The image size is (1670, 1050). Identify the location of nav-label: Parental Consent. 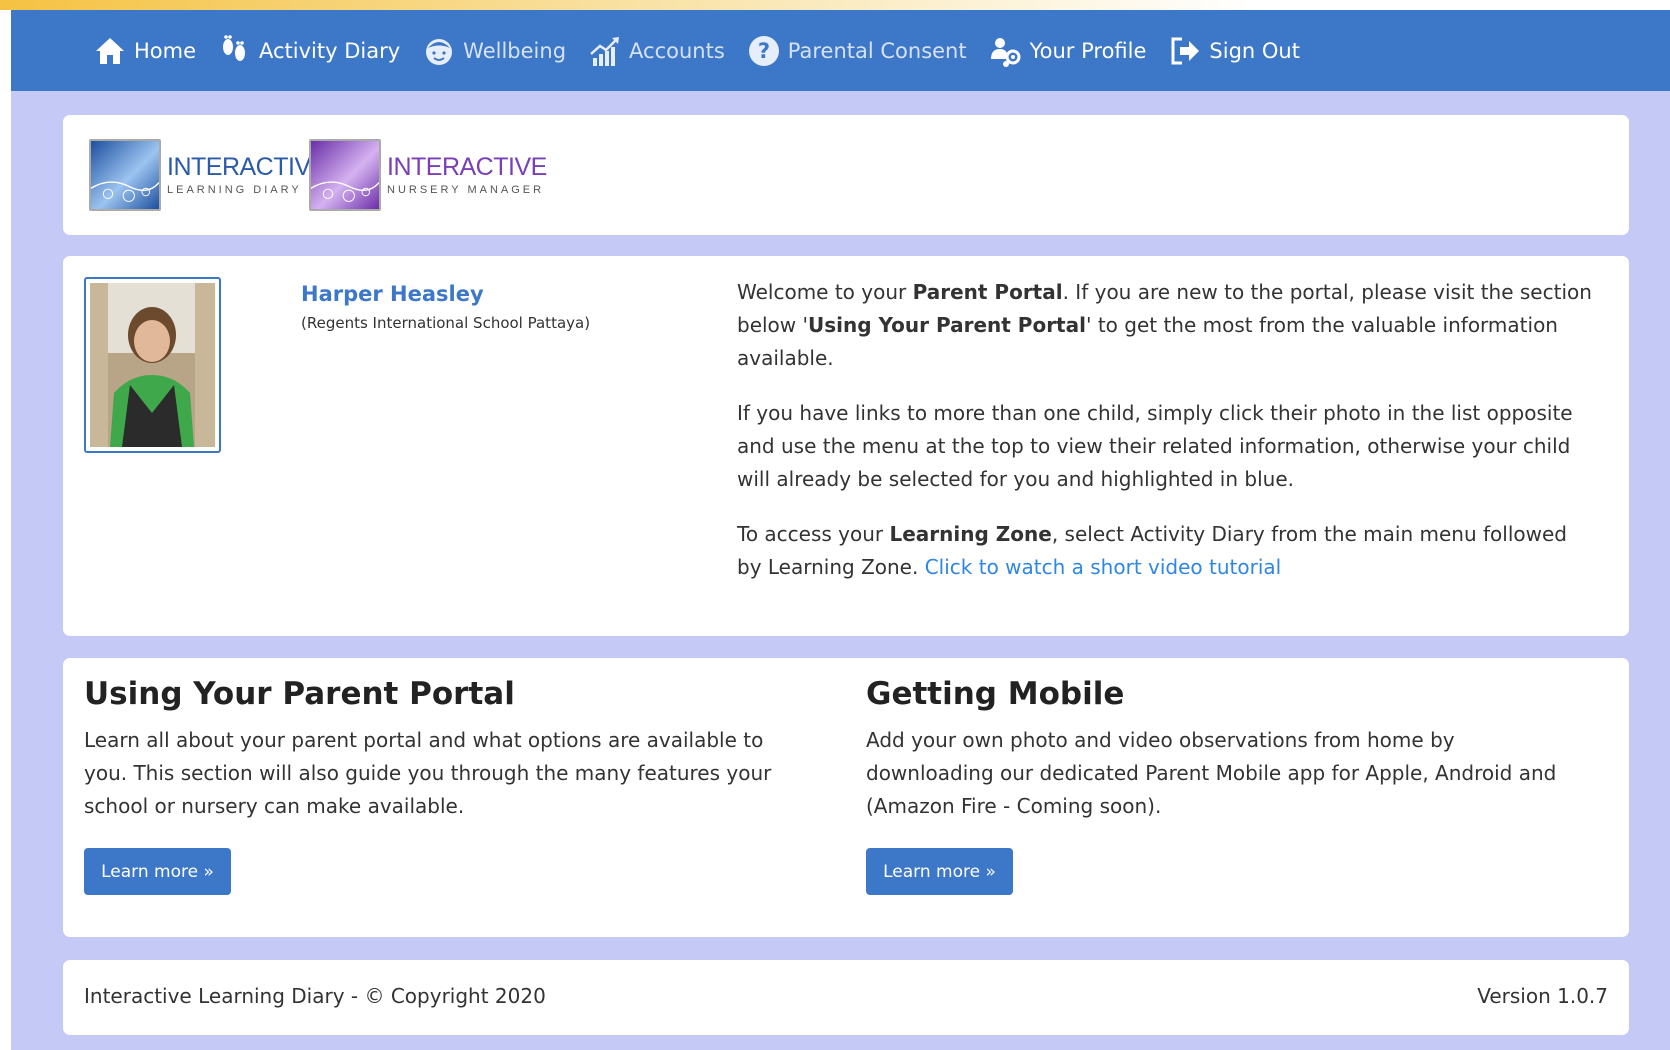
(877, 50).